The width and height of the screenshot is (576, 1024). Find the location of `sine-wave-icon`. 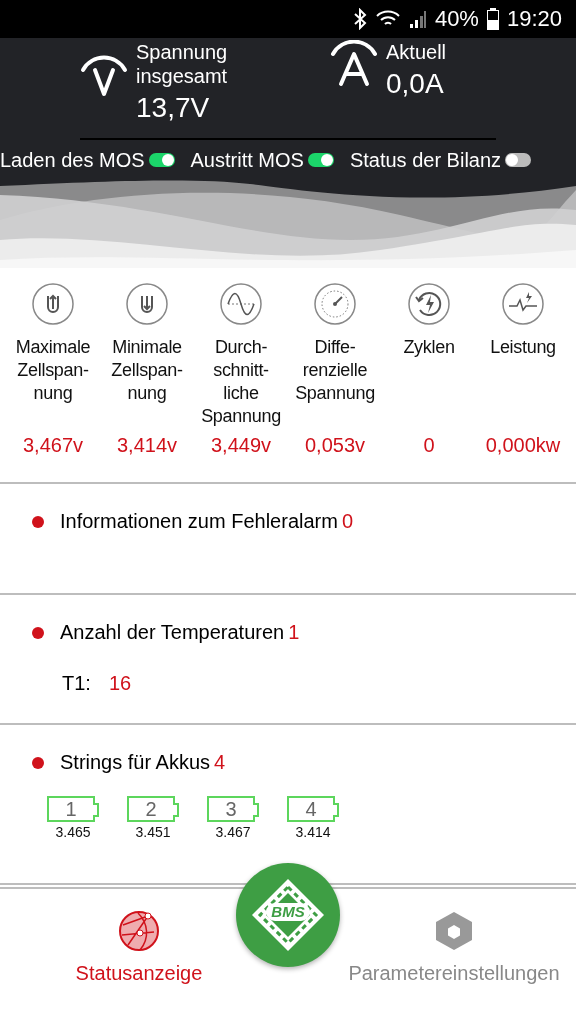

sine-wave-icon is located at coordinates (241, 304).